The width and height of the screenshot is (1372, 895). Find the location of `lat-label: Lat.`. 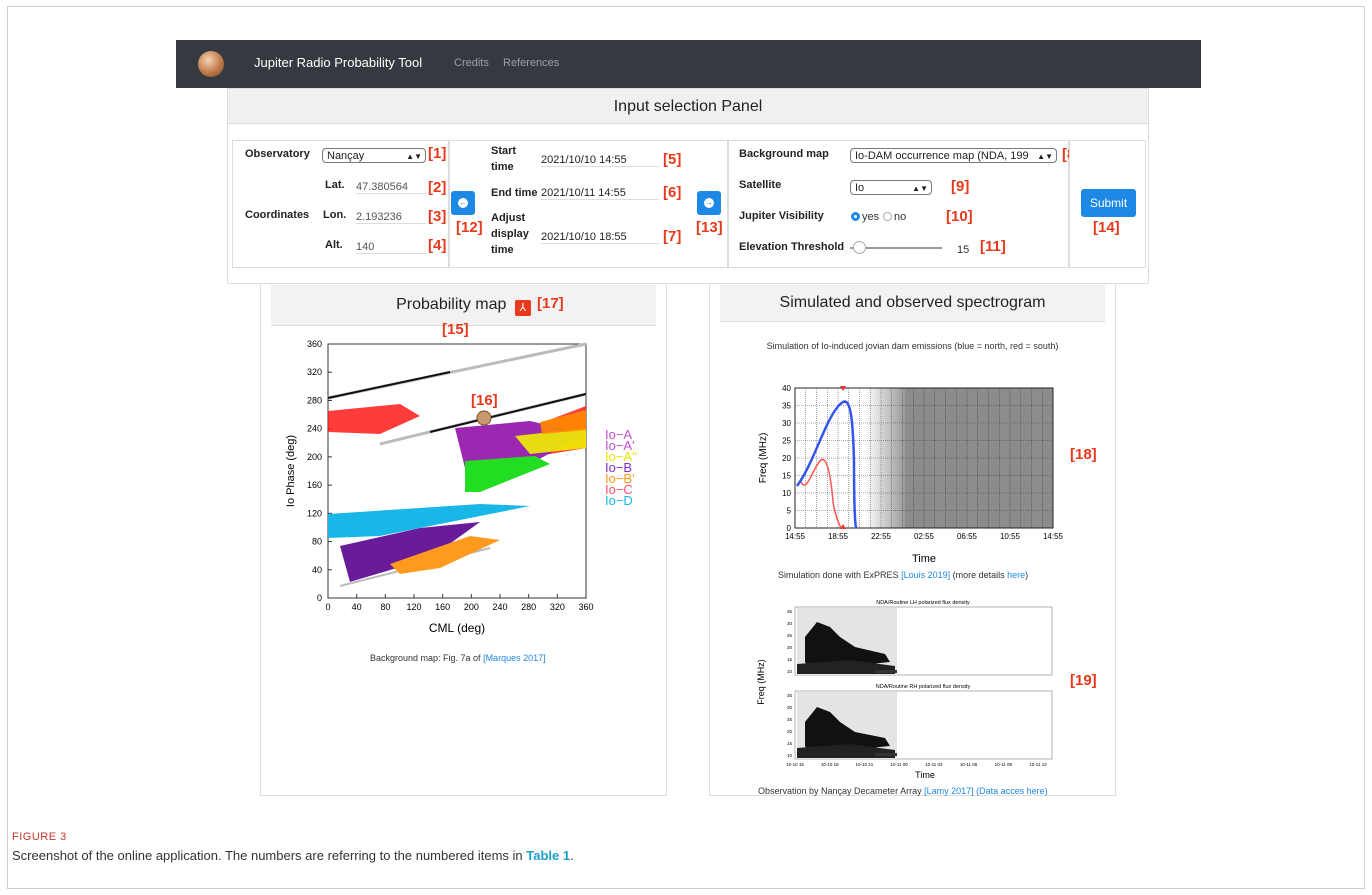

lat-label: Lat. is located at coordinates (335, 185).